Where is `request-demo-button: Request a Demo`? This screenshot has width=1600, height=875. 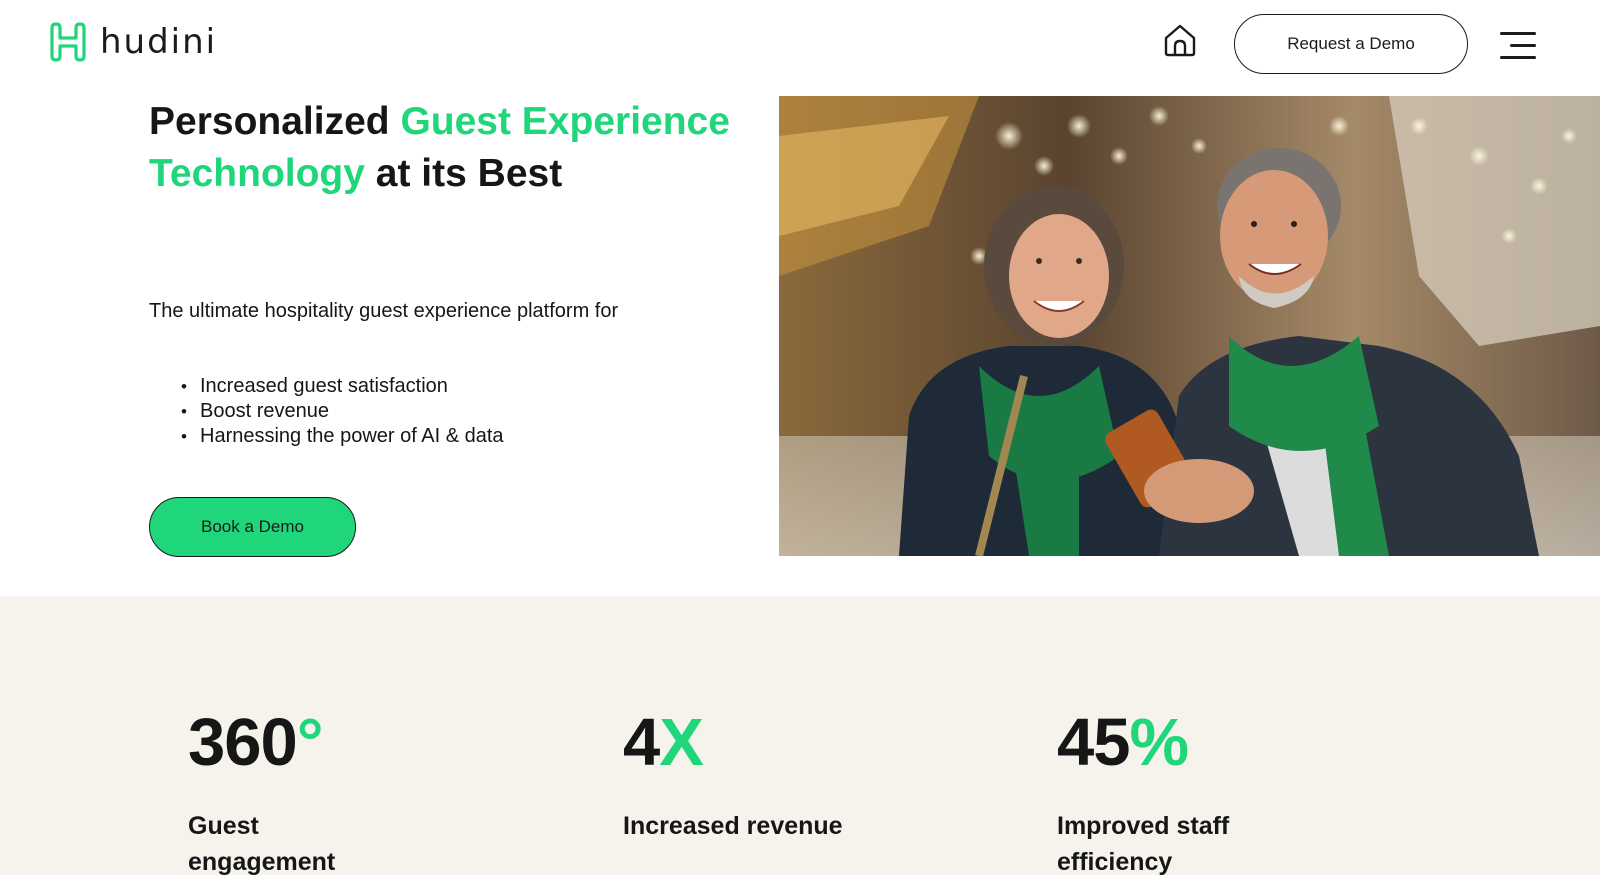
request-demo-button: Request a Demo is located at coordinates (1351, 44).